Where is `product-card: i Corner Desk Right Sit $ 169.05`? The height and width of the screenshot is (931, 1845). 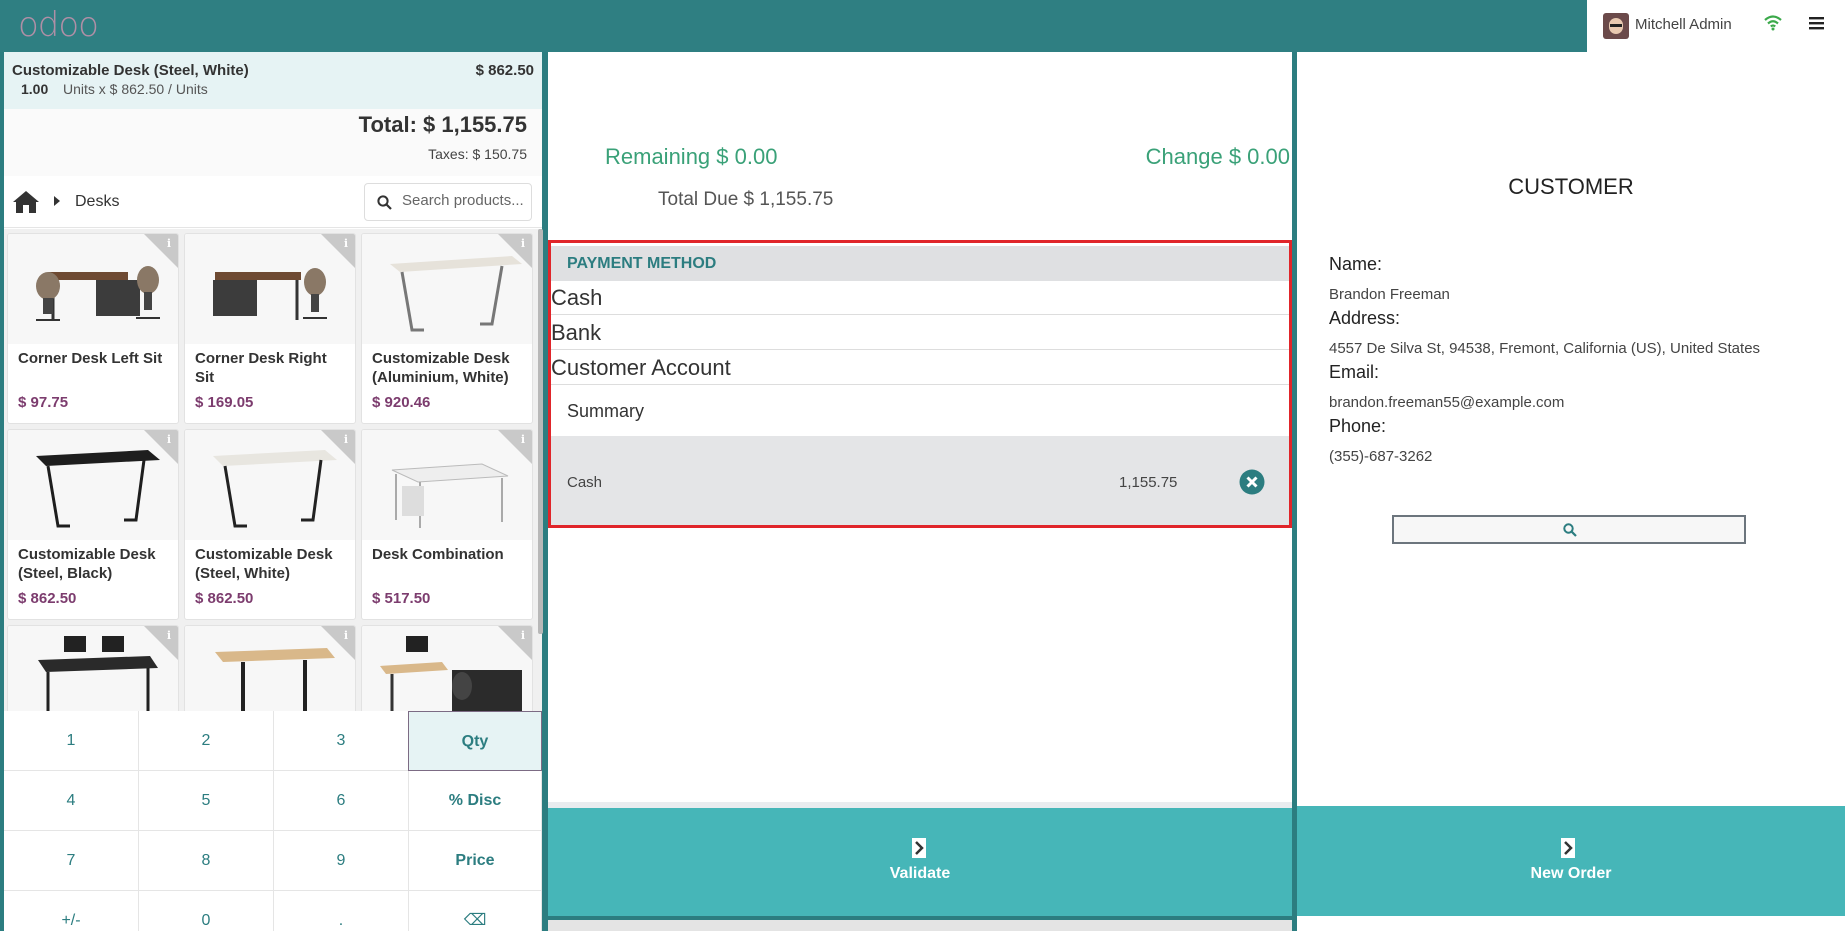 product-card: i Corner Desk Right Sit $ 169.05 is located at coordinates (270, 328).